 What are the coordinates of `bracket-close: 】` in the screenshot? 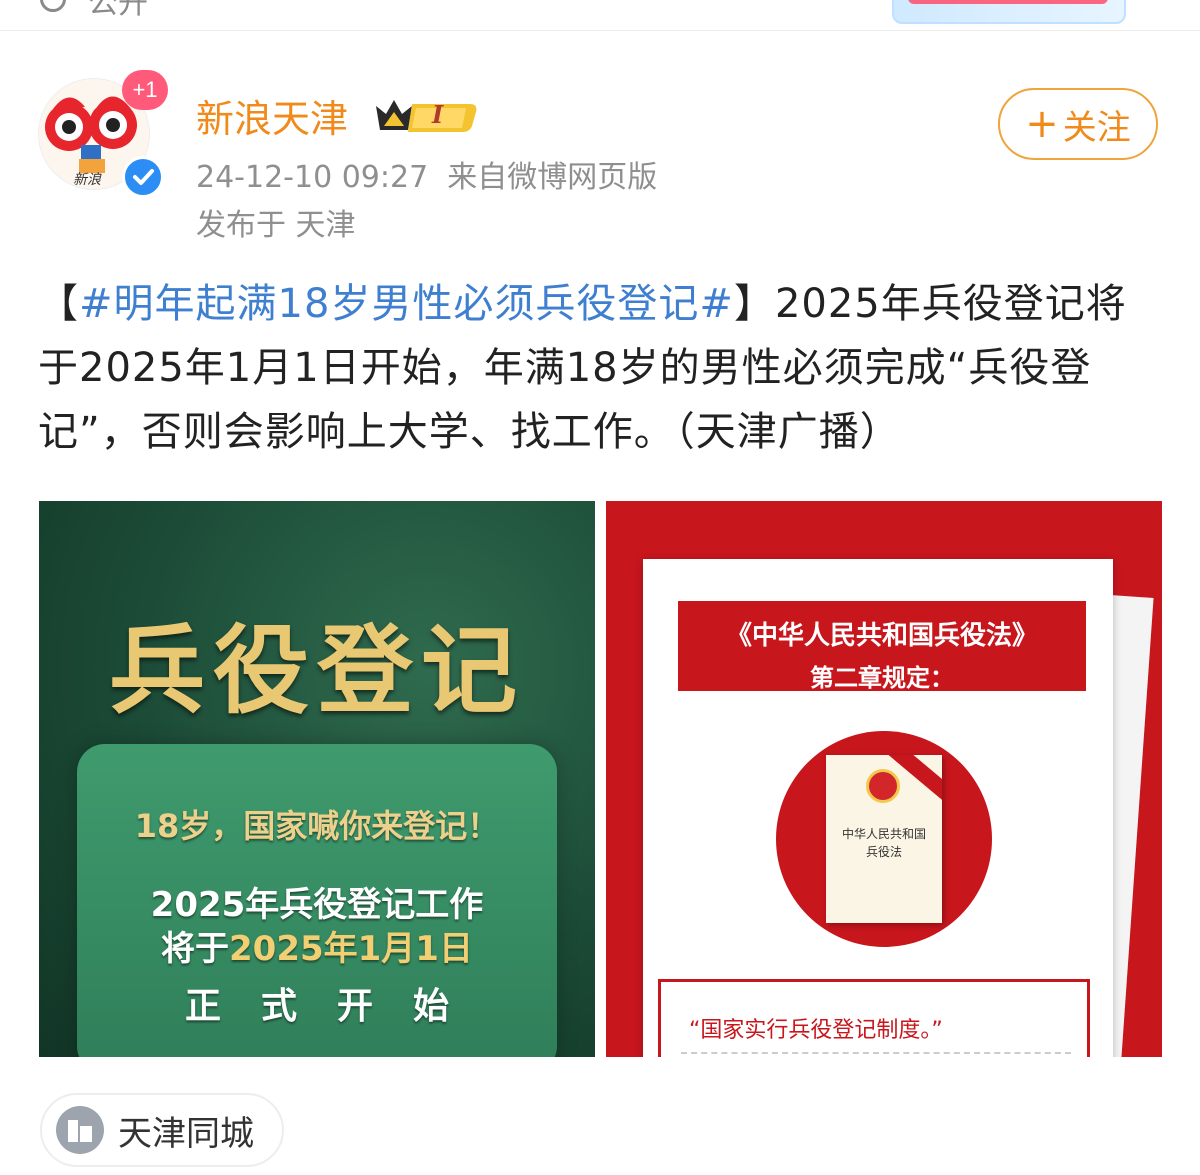 It's located at (754, 304).